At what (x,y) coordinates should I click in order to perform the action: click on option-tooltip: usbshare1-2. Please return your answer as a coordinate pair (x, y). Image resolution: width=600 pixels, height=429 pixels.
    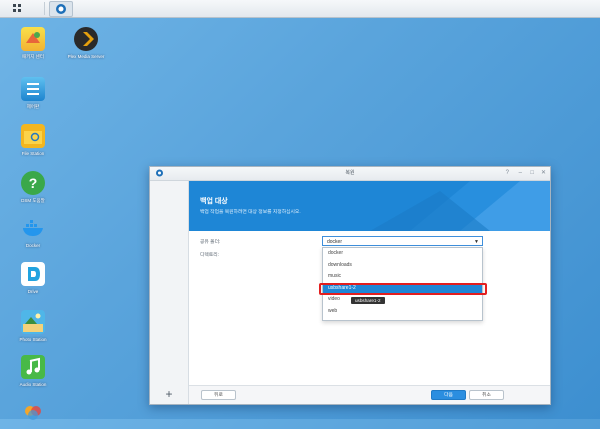
    Looking at the image, I should click on (368, 300).